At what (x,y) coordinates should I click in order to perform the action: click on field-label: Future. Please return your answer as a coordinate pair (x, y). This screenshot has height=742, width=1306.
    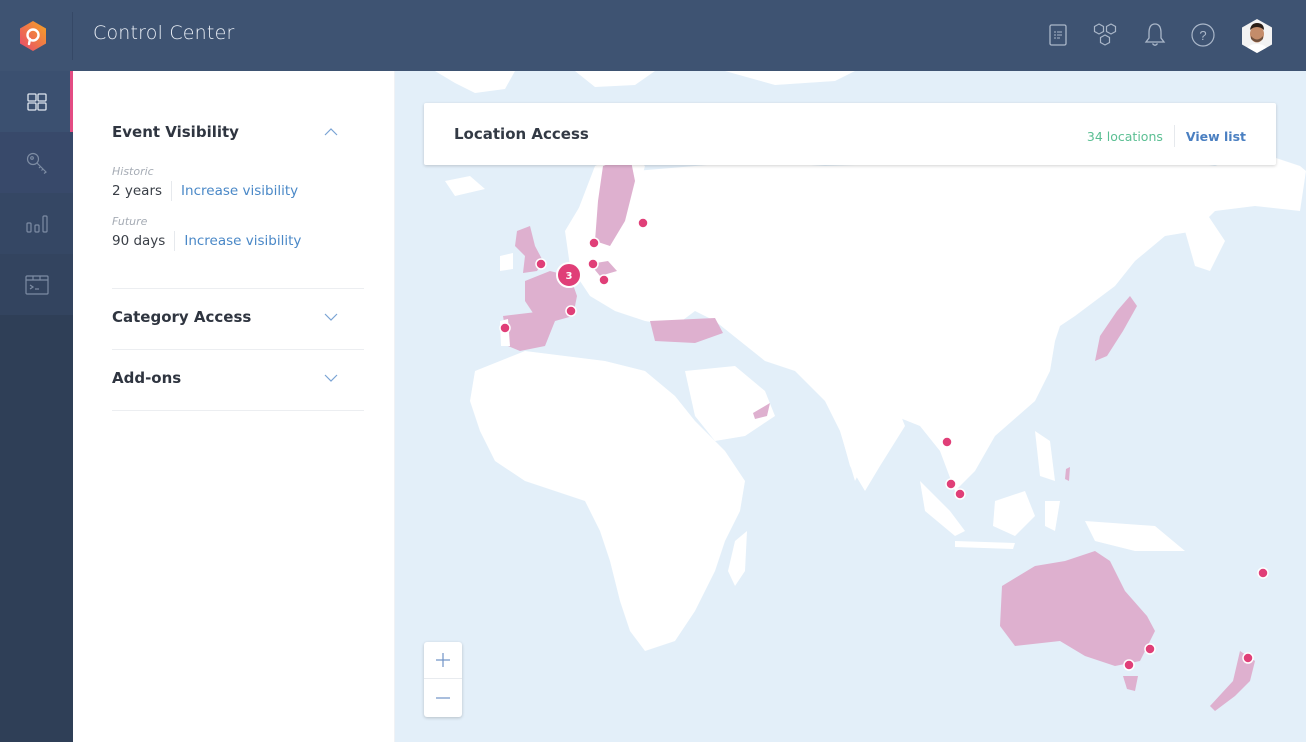
    Looking at the image, I should click on (130, 221).